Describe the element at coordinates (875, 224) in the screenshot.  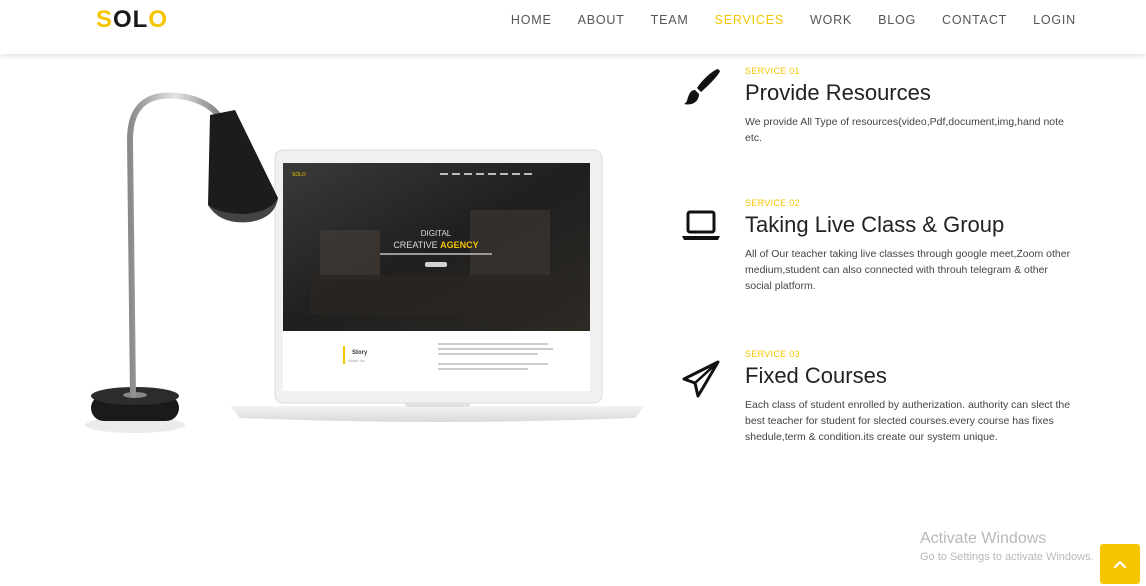
I see `service-title: Taking Live Class & Group` at that location.